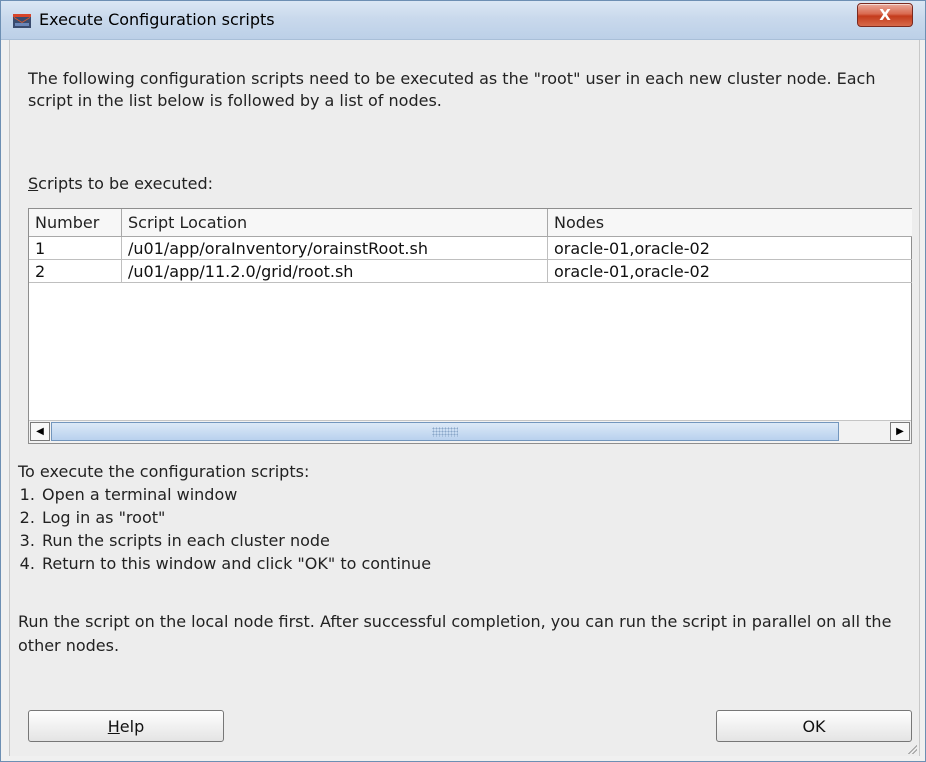 This screenshot has width=926, height=762. What do you see at coordinates (912, 749) in the screenshot?
I see `resize-grip-icon` at bounding box center [912, 749].